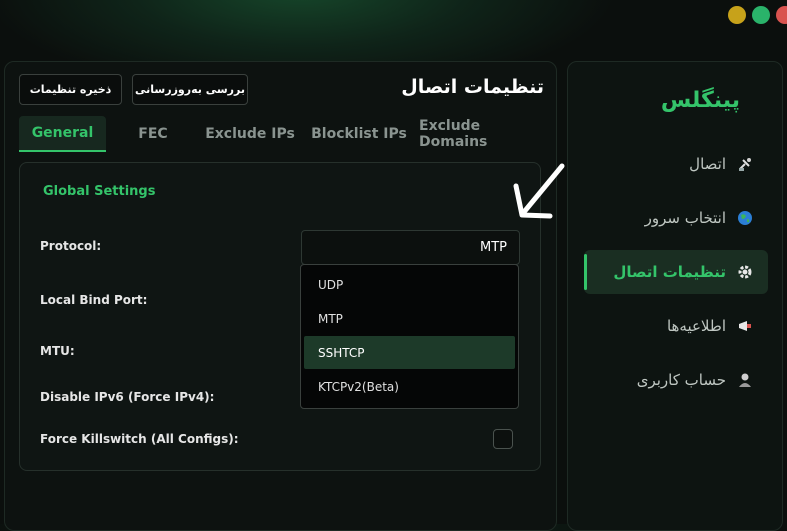 Image resolution: width=787 pixels, height=531 pixels. I want to click on dropdown-option-ktcpv2: KTCPv2(Beta), so click(409, 386).